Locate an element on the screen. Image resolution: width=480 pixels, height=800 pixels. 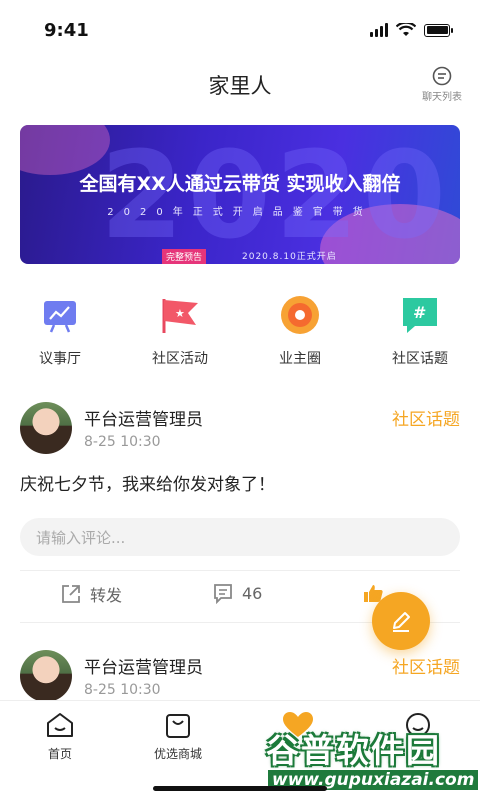
page-title: 家里人 is located at coordinates (240, 86).